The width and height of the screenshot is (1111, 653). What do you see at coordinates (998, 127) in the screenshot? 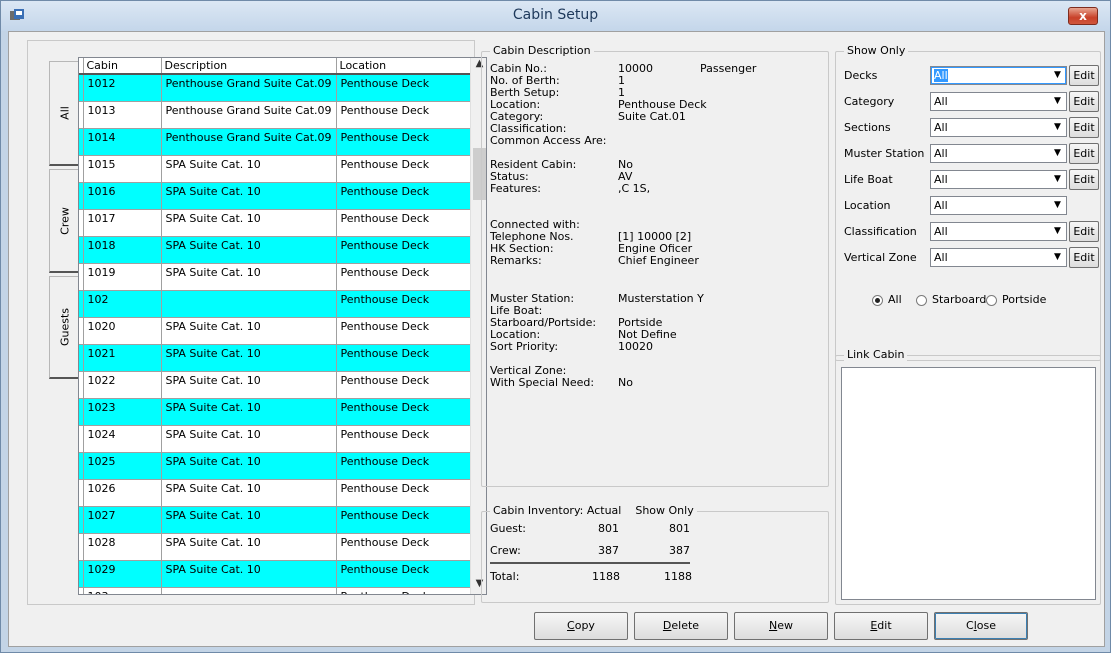
I see `sections-select: All ▼` at bounding box center [998, 127].